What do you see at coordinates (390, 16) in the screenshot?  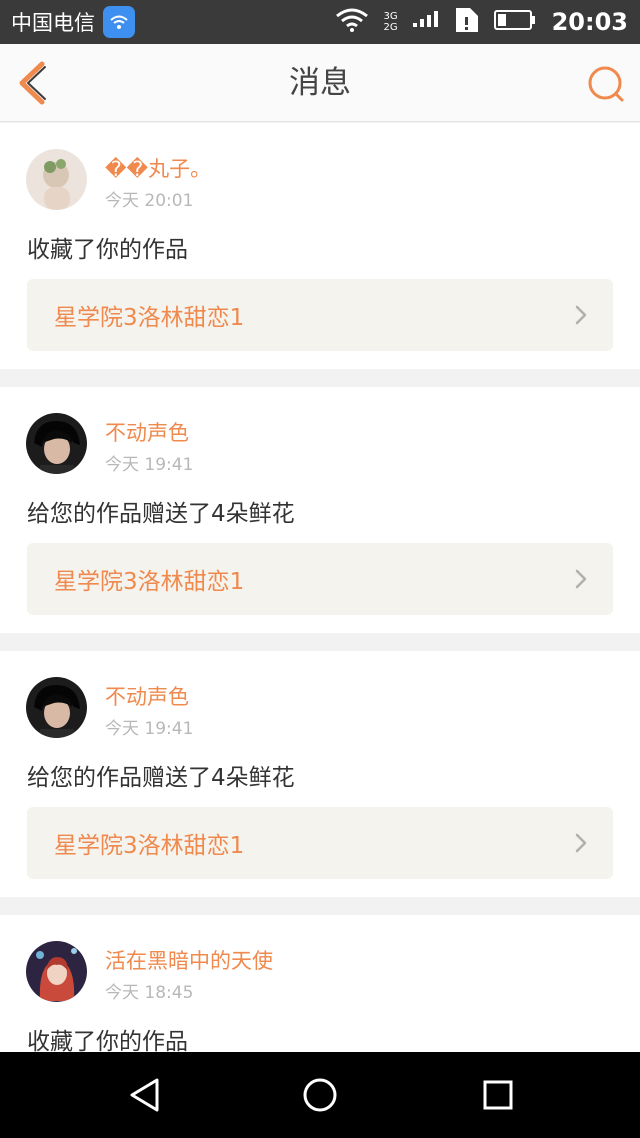 I see `network-type-top: 3G` at bounding box center [390, 16].